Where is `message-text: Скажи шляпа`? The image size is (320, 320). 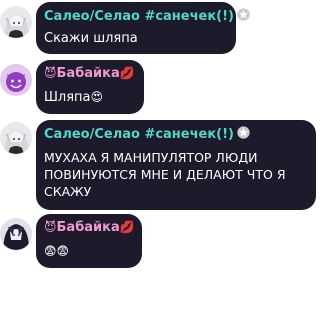
message-text: Скажи шляпа is located at coordinates (91, 38).